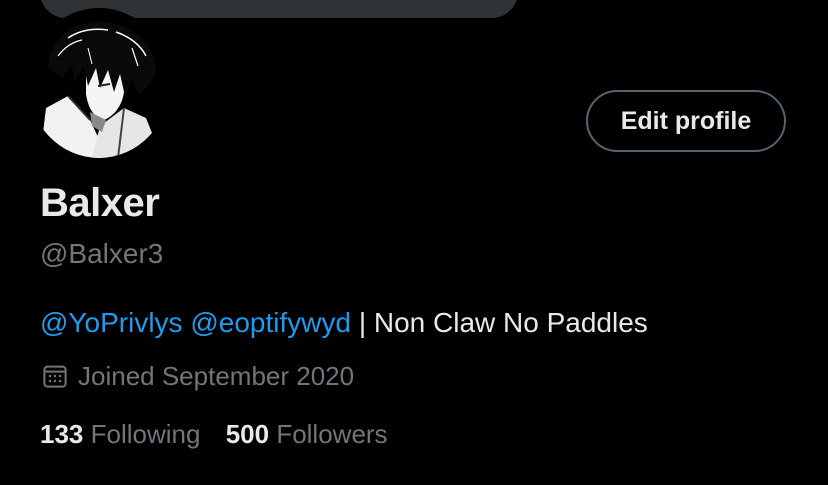 The height and width of the screenshot is (485, 828). I want to click on display-name: Balxer, so click(100, 203).